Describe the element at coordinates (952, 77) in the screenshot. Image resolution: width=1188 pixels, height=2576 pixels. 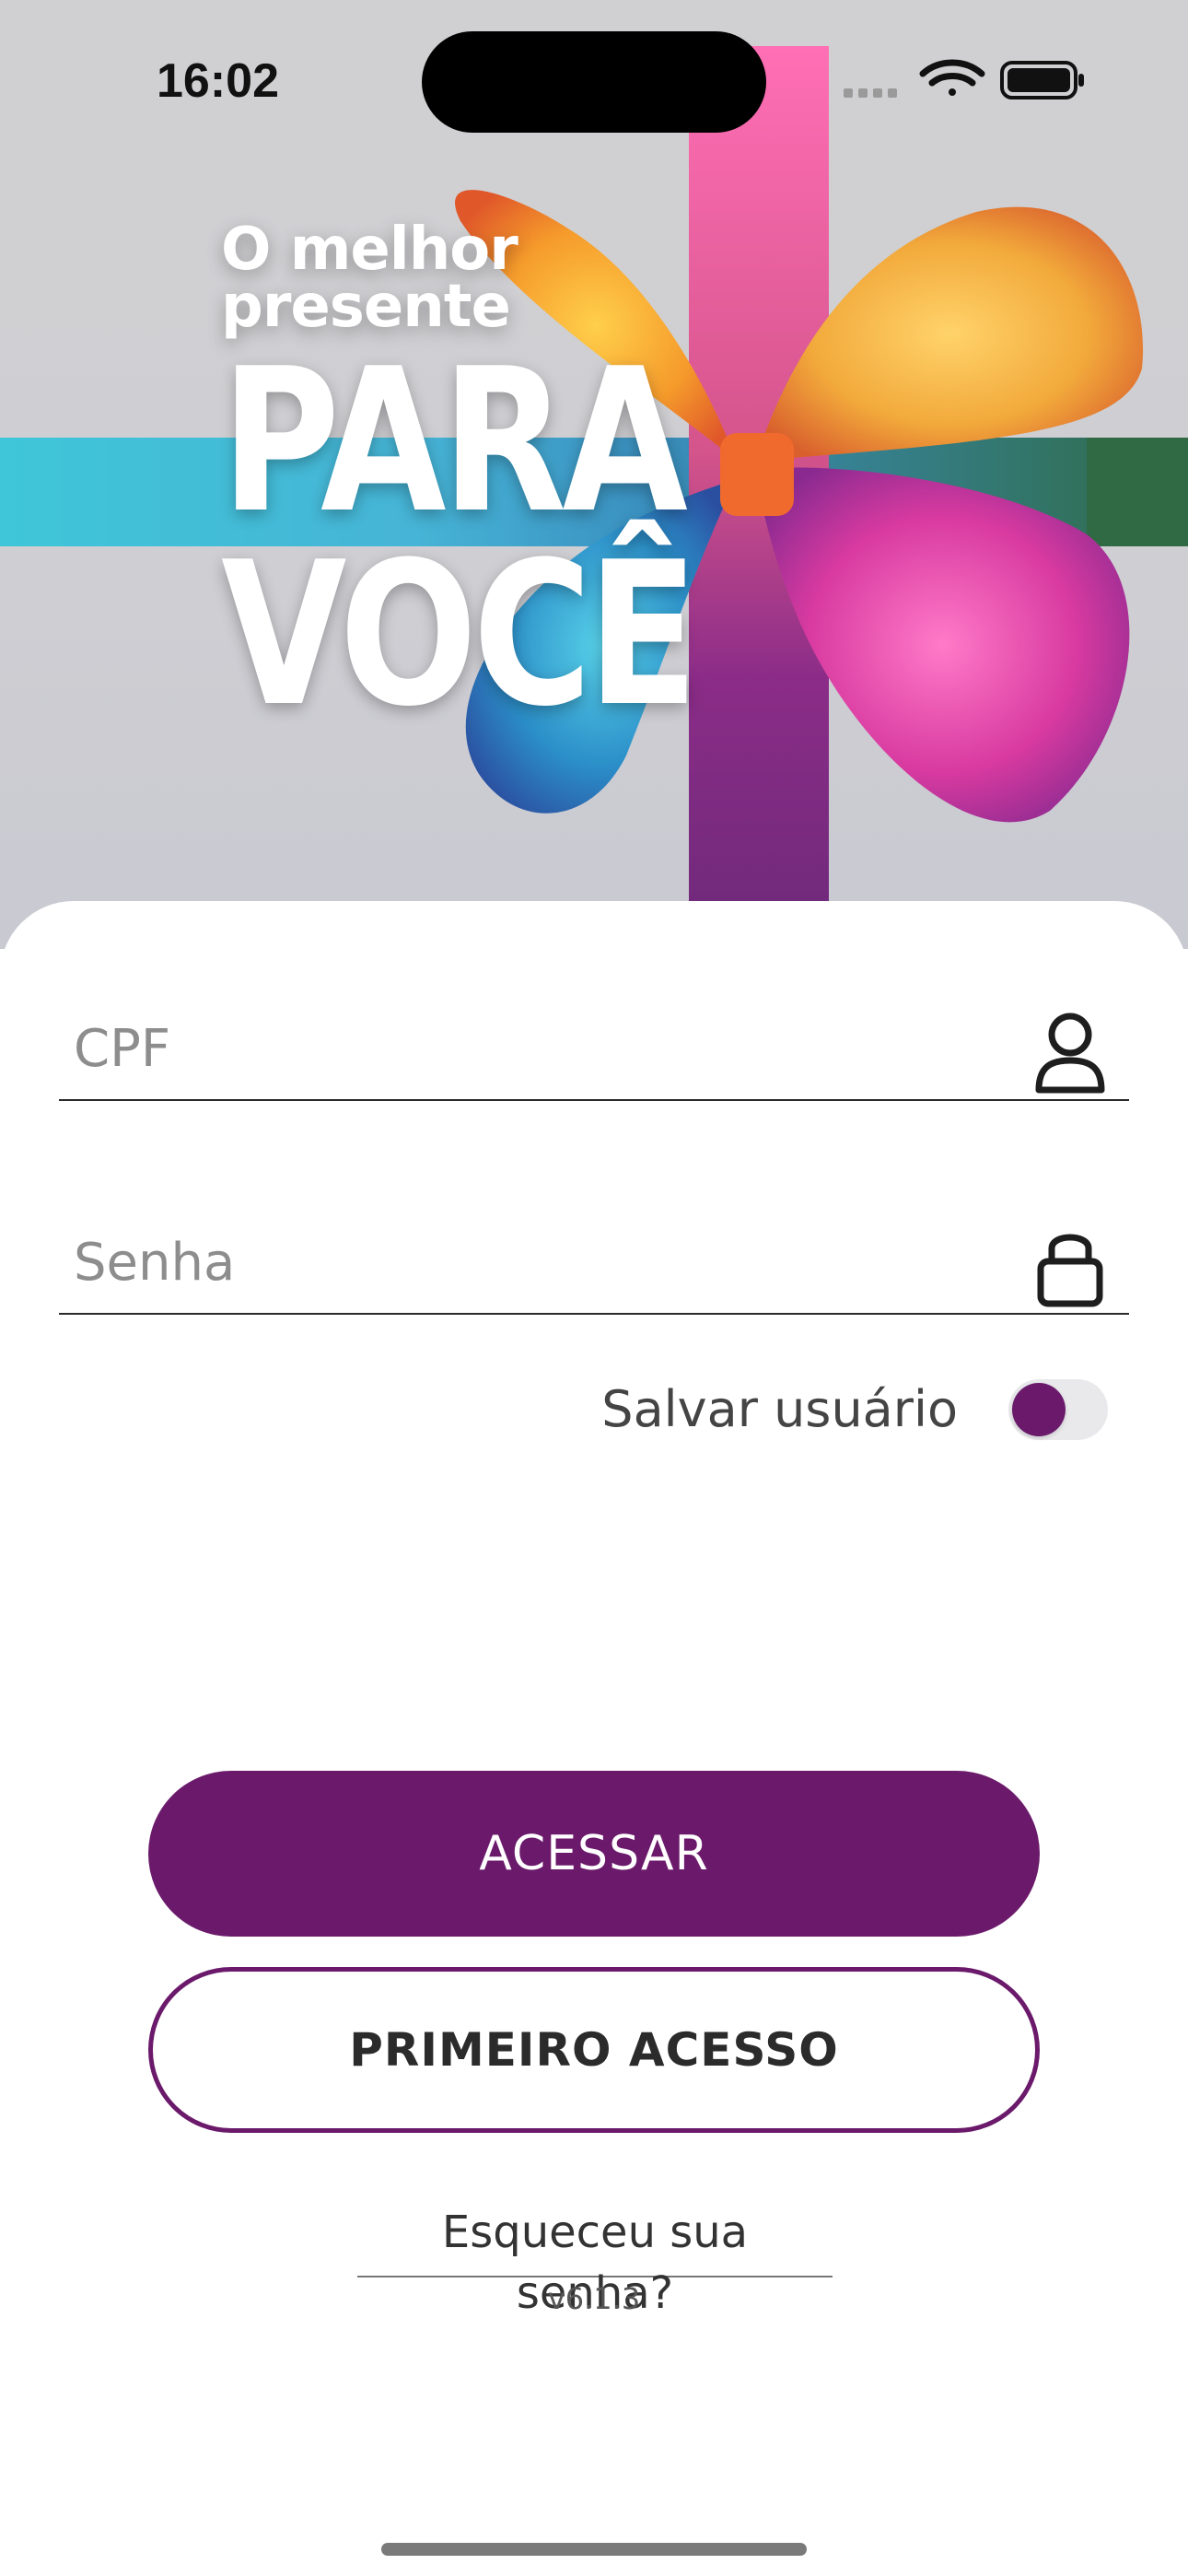
I see `wifi-icon` at that location.